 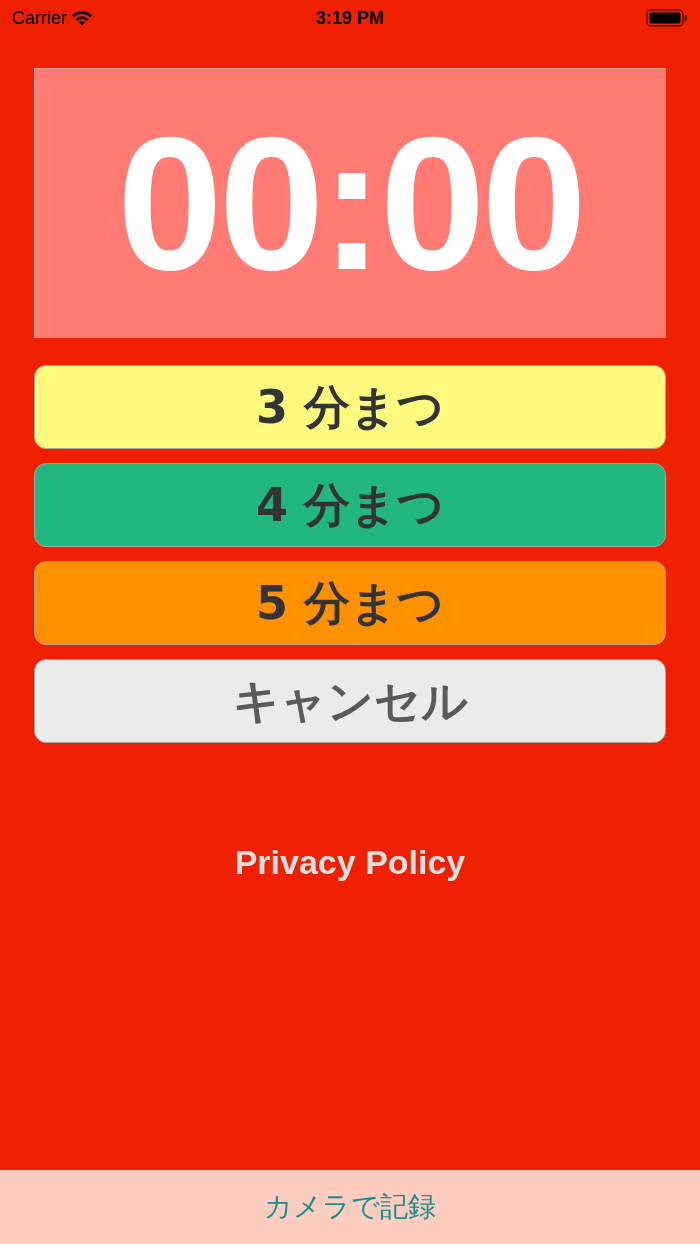 I want to click on carrier-label: Carrier, so click(x=39, y=18).